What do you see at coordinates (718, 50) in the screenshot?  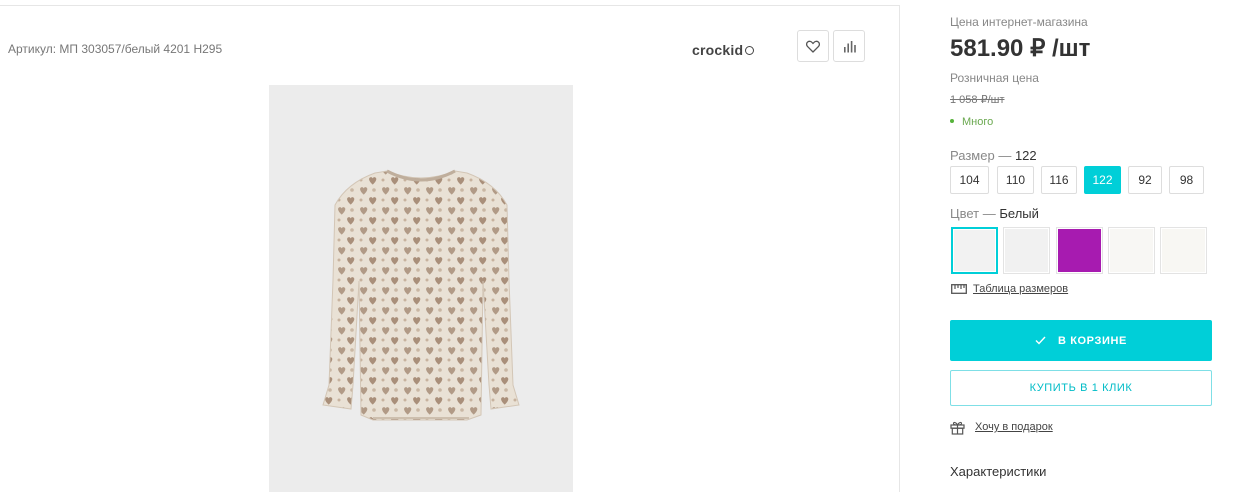 I see `brand-name: crockid` at bounding box center [718, 50].